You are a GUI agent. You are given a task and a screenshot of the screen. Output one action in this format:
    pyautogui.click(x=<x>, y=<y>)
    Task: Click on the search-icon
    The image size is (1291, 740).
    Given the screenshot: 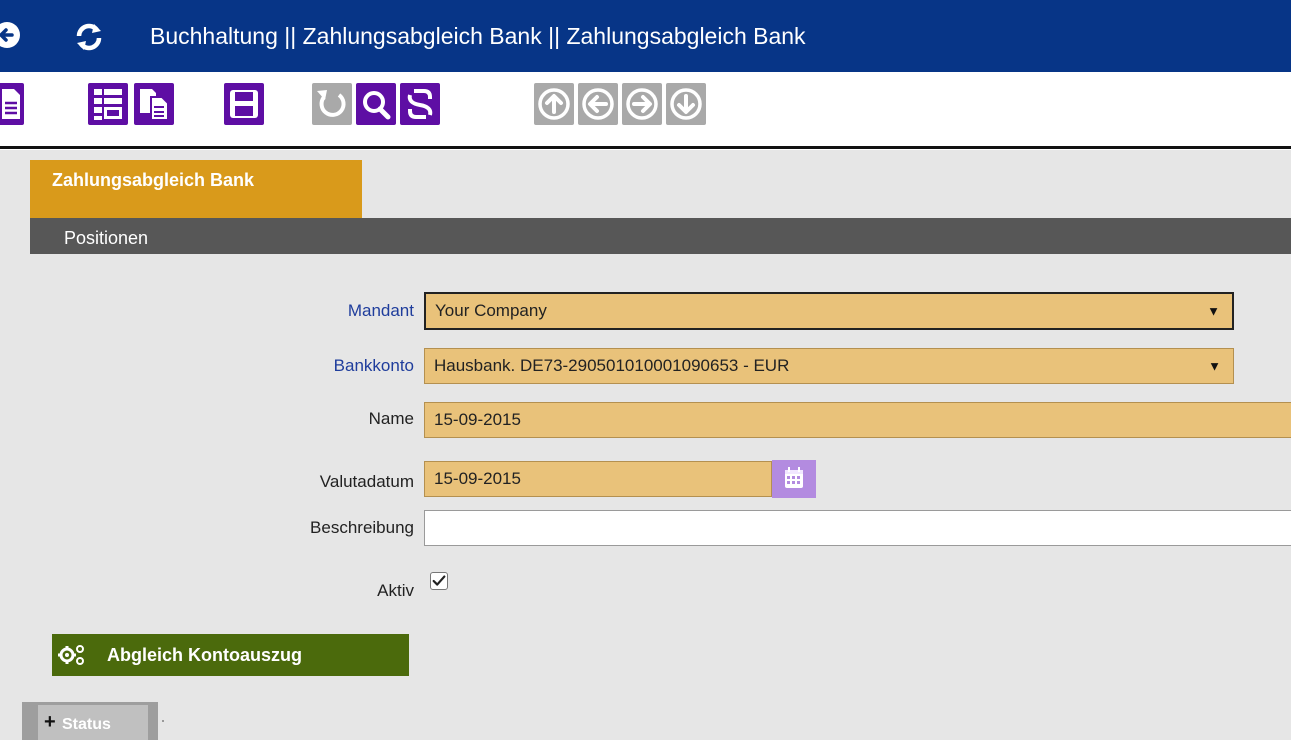 What is the action you would take?
    pyautogui.click(x=376, y=104)
    